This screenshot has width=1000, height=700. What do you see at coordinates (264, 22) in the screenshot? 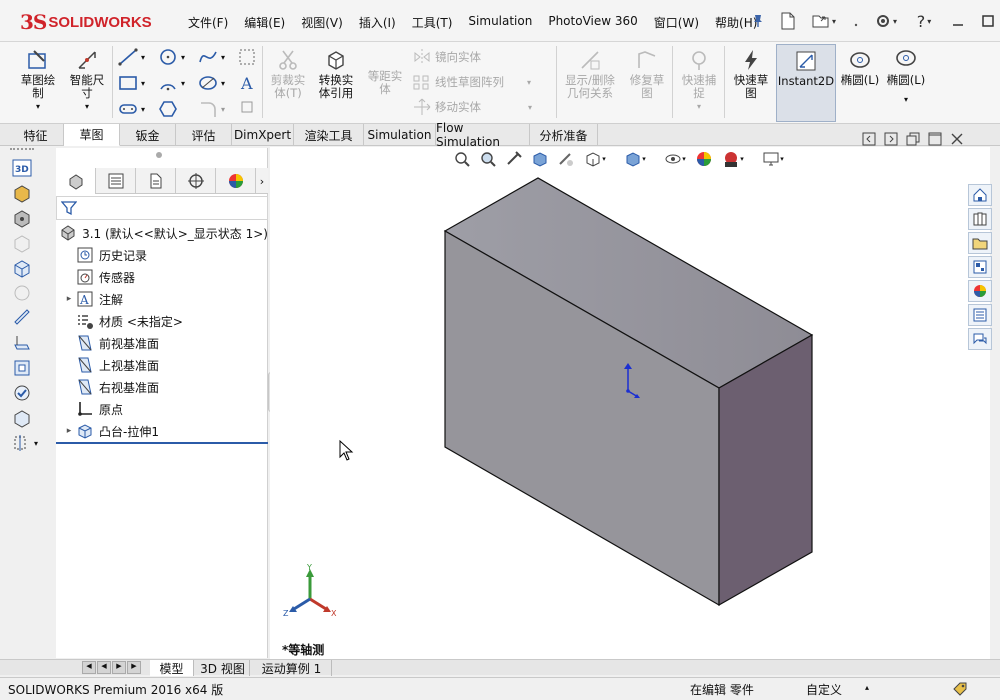
I see `menu-item-1: 编辑(E)` at bounding box center [264, 22].